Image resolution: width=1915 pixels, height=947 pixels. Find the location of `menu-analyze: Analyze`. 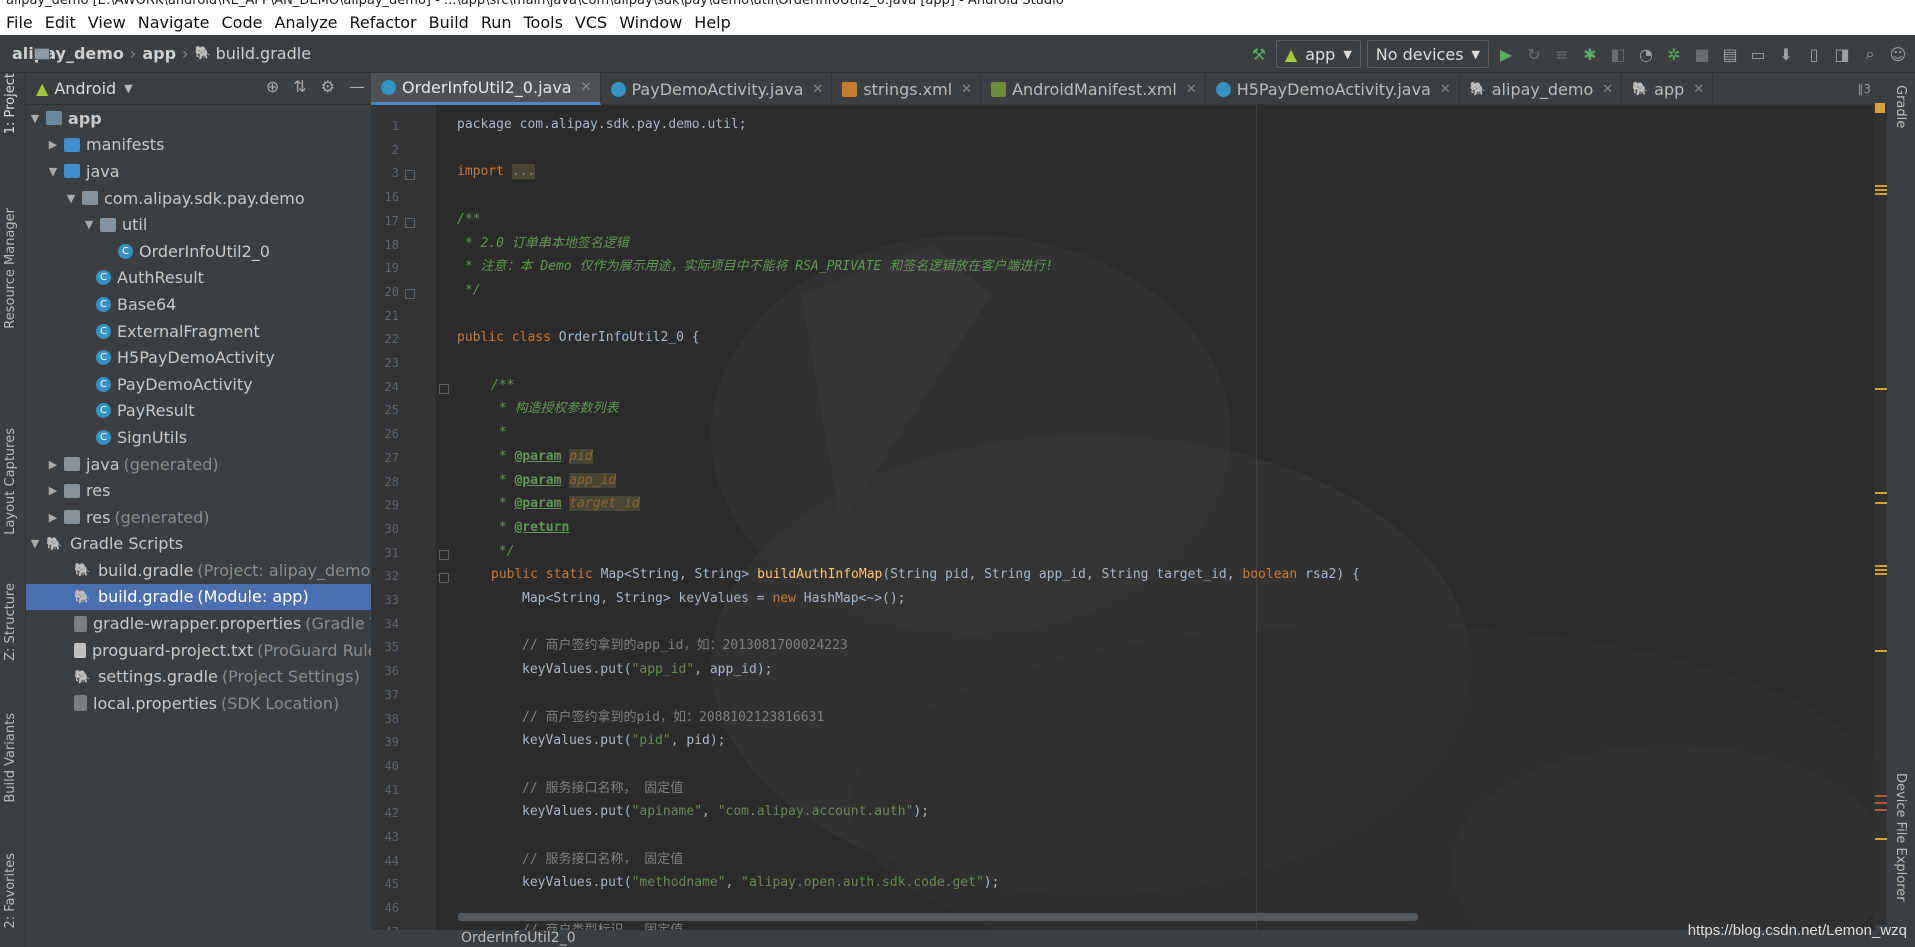

menu-analyze: Analyze is located at coordinates (305, 22).